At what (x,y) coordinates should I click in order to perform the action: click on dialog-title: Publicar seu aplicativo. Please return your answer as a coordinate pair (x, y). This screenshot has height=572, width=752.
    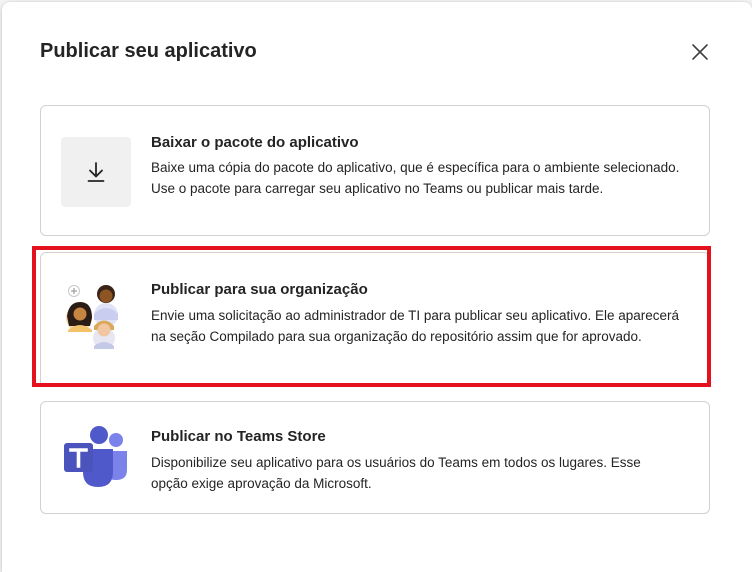
    Looking at the image, I should click on (148, 51).